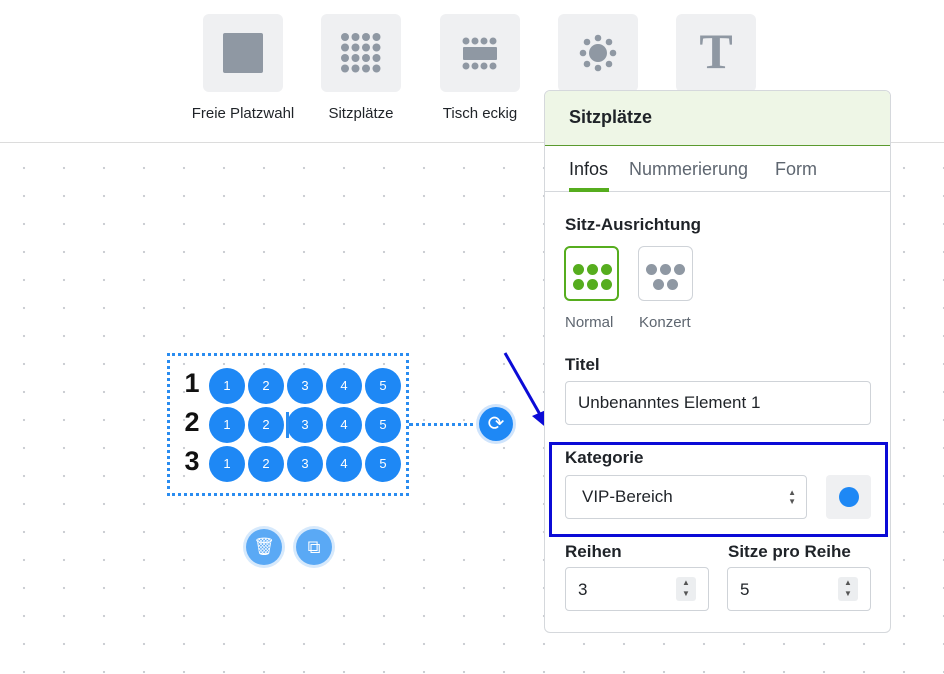  What do you see at coordinates (589, 322) in the screenshot?
I see `orientation-normal-label: Normal` at bounding box center [589, 322].